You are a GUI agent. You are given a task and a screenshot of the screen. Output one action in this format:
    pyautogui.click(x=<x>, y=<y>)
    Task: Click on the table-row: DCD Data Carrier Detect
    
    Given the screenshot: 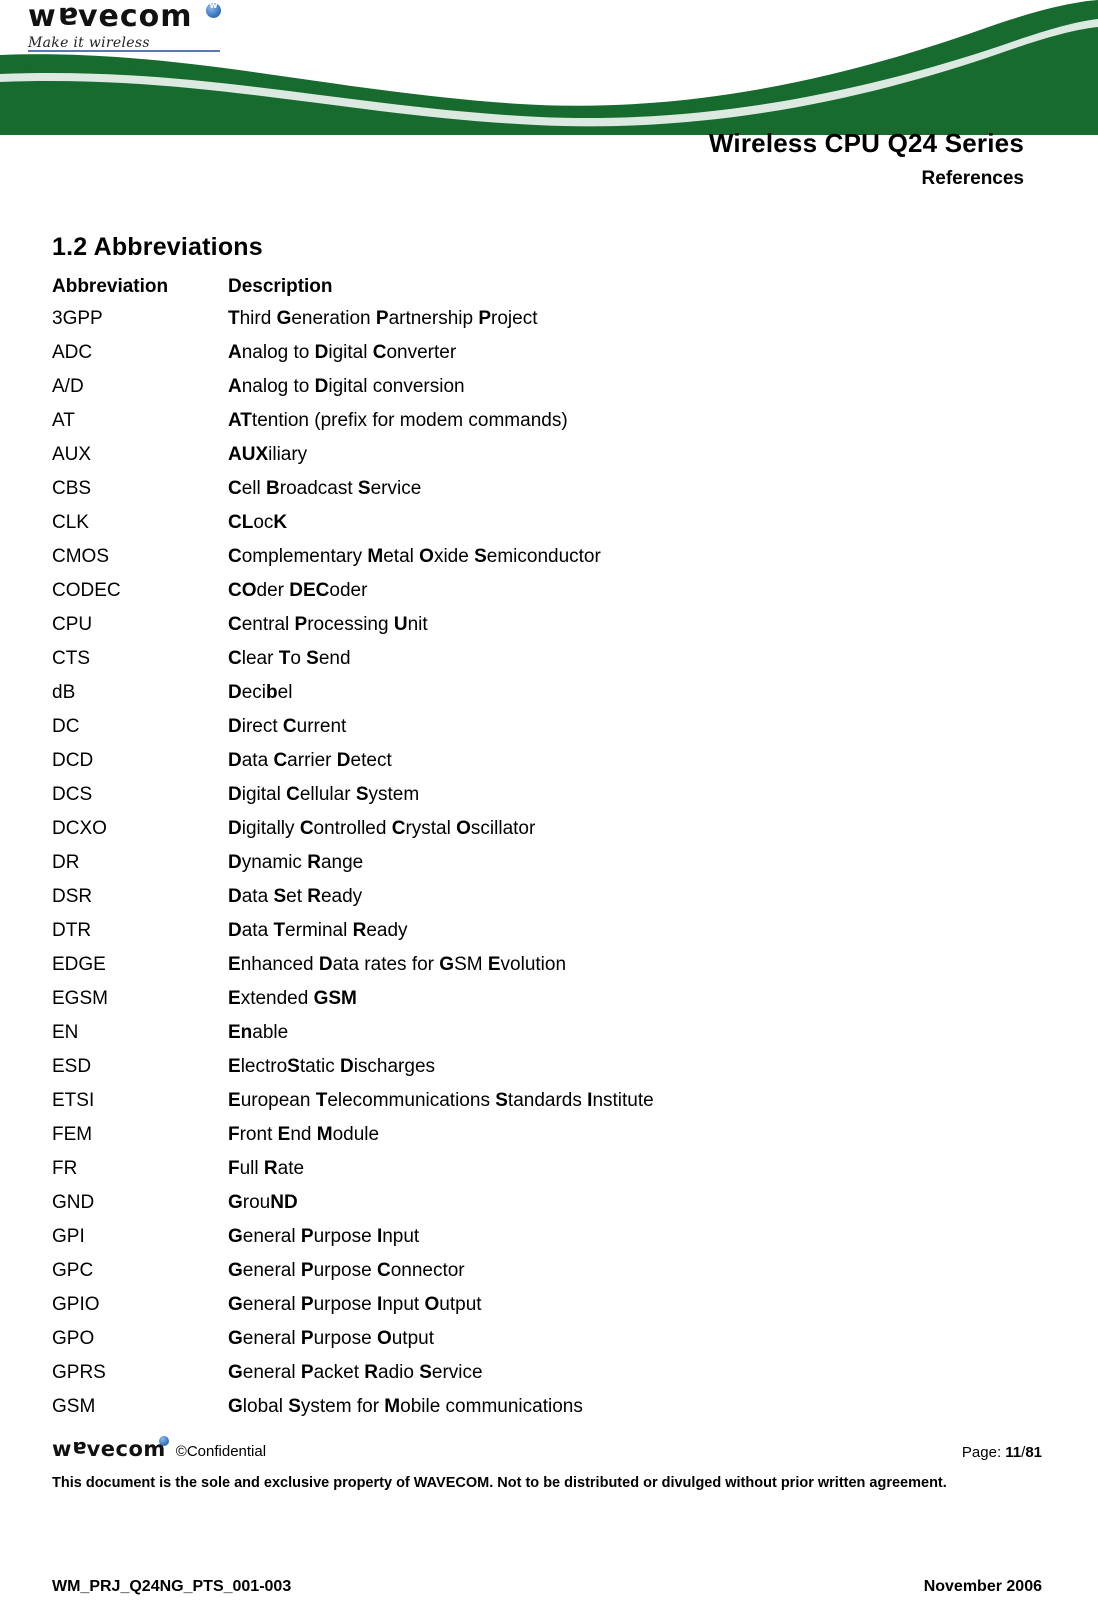 What is the action you would take?
    pyautogui.click(x=547, y=761)
    